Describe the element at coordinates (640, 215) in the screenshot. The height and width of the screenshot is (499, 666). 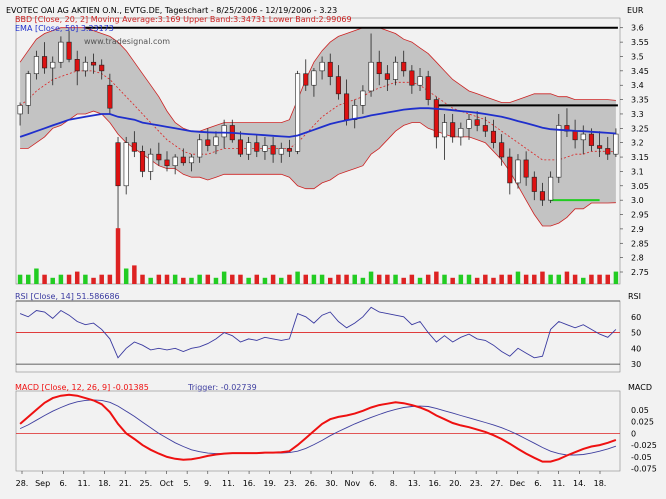
I see `price-tick-label: 2.95` at that location.